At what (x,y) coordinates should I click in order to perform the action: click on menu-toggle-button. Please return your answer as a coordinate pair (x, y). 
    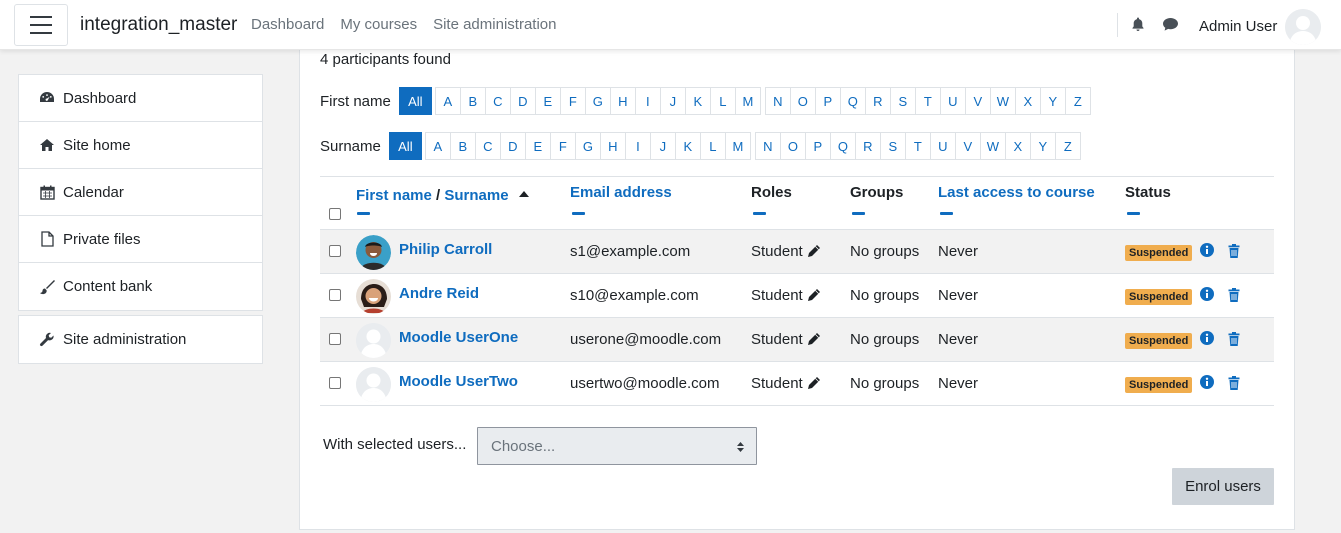
    Looking at the image, I should click on (41, 25).